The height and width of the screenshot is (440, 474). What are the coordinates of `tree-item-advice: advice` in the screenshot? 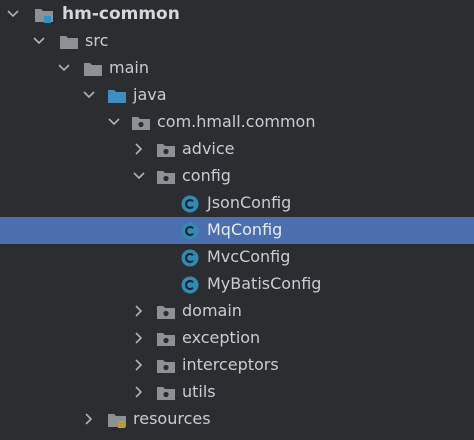 It's located at (237, 149).